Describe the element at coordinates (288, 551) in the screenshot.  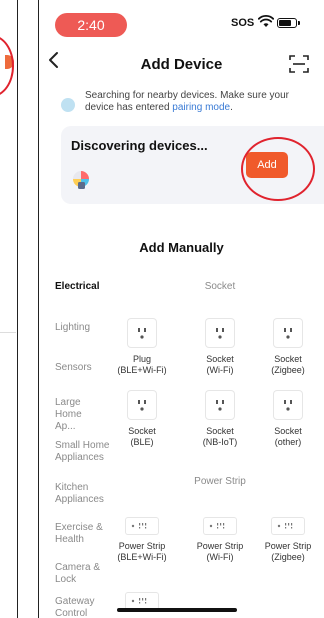
I see `device-label: Power Strip (Zigbee)` at that location.